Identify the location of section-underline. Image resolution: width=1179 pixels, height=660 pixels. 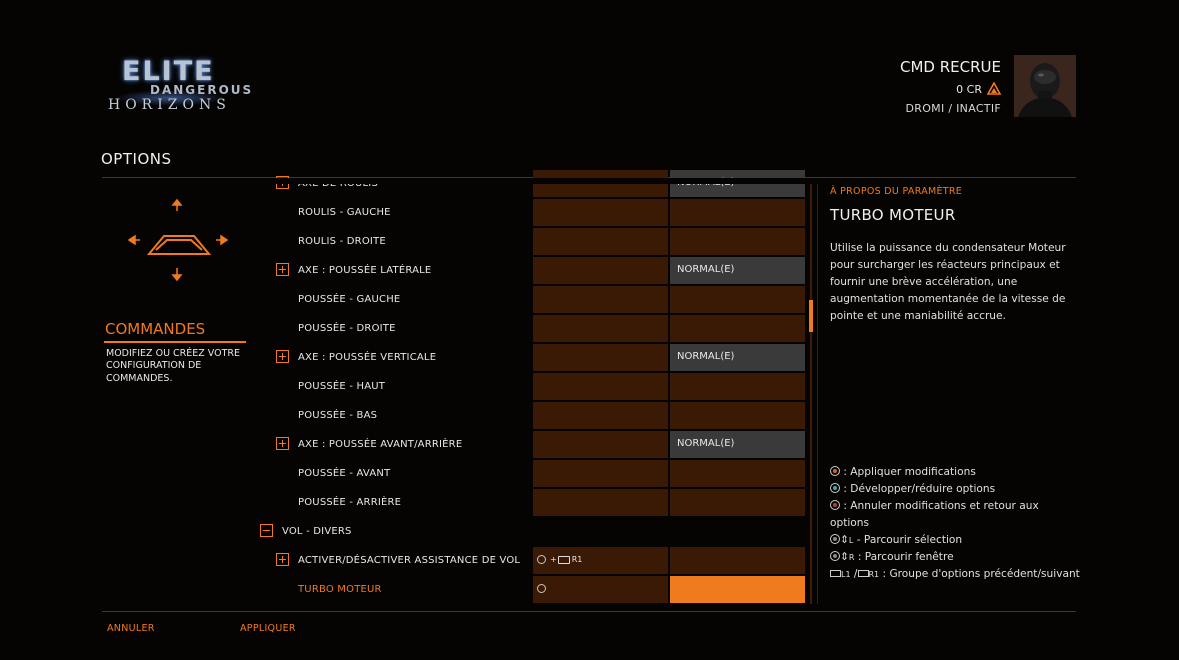
(175, 342).